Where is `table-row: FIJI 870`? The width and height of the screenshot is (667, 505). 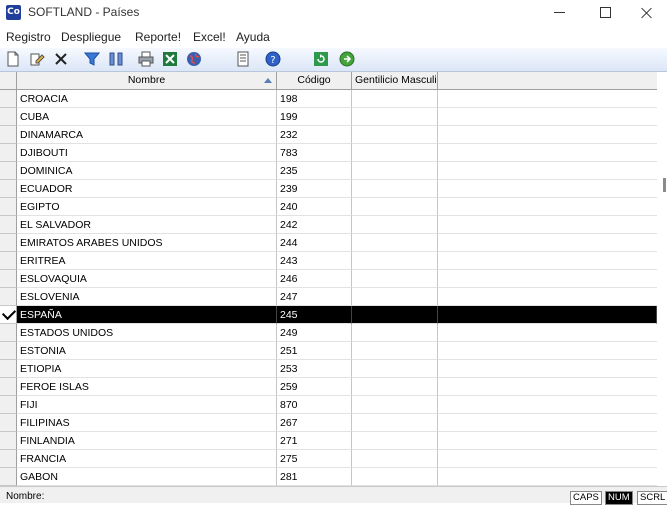
table-row: FIJI 870 is located at coordinates (328, 405).